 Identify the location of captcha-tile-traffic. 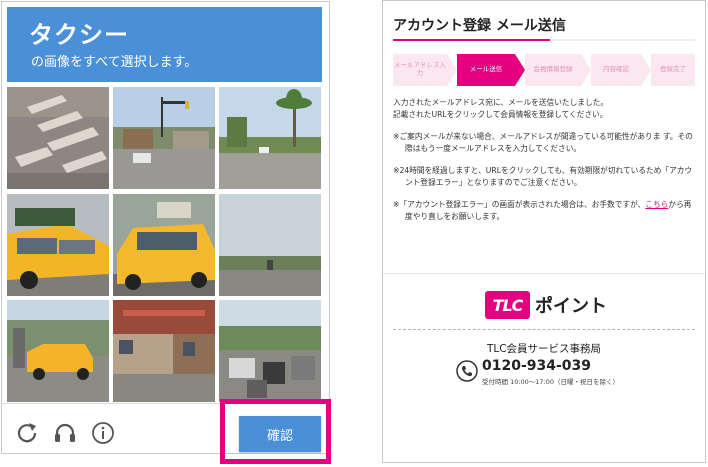
(270, 351).